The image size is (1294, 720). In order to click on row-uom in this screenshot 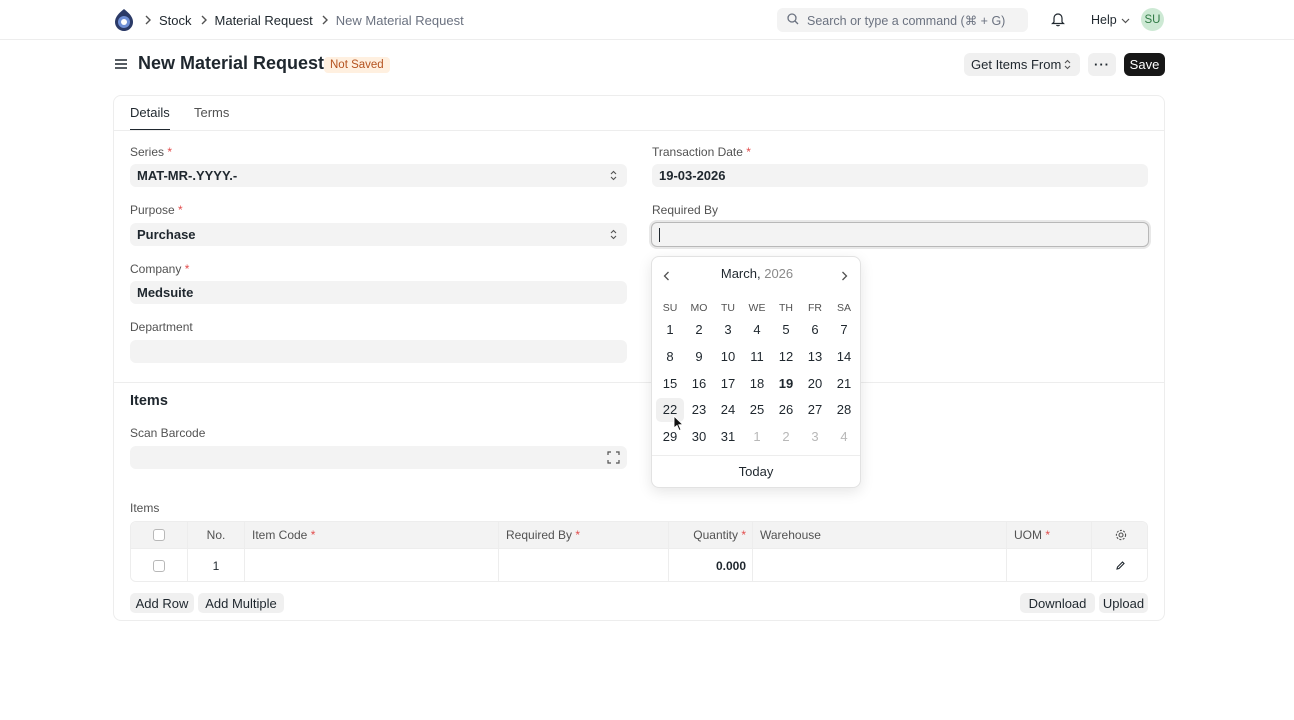, I will do `click(1049, 565)`.